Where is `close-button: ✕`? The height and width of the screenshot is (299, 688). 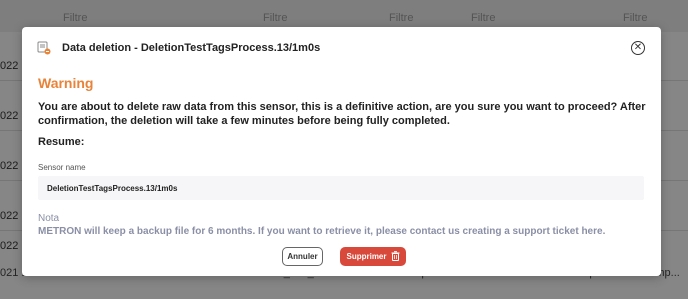 close-button: ✕ is located at coordinates (638, 48).